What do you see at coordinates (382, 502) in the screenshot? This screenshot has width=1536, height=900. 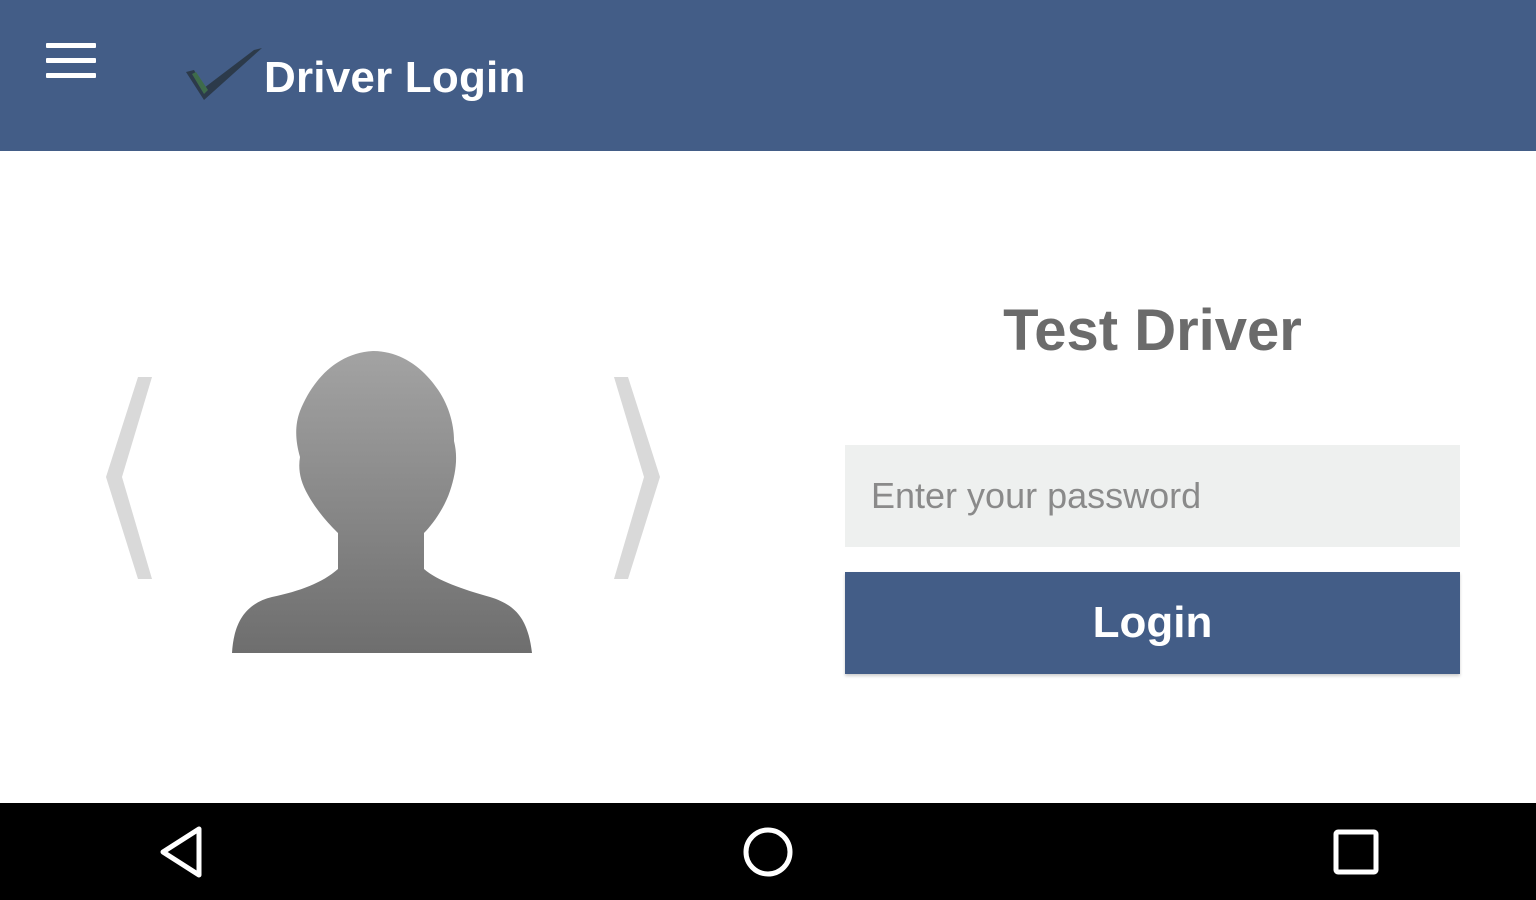 I see `person-silhouette-icon` at bounding box center [382, 502].